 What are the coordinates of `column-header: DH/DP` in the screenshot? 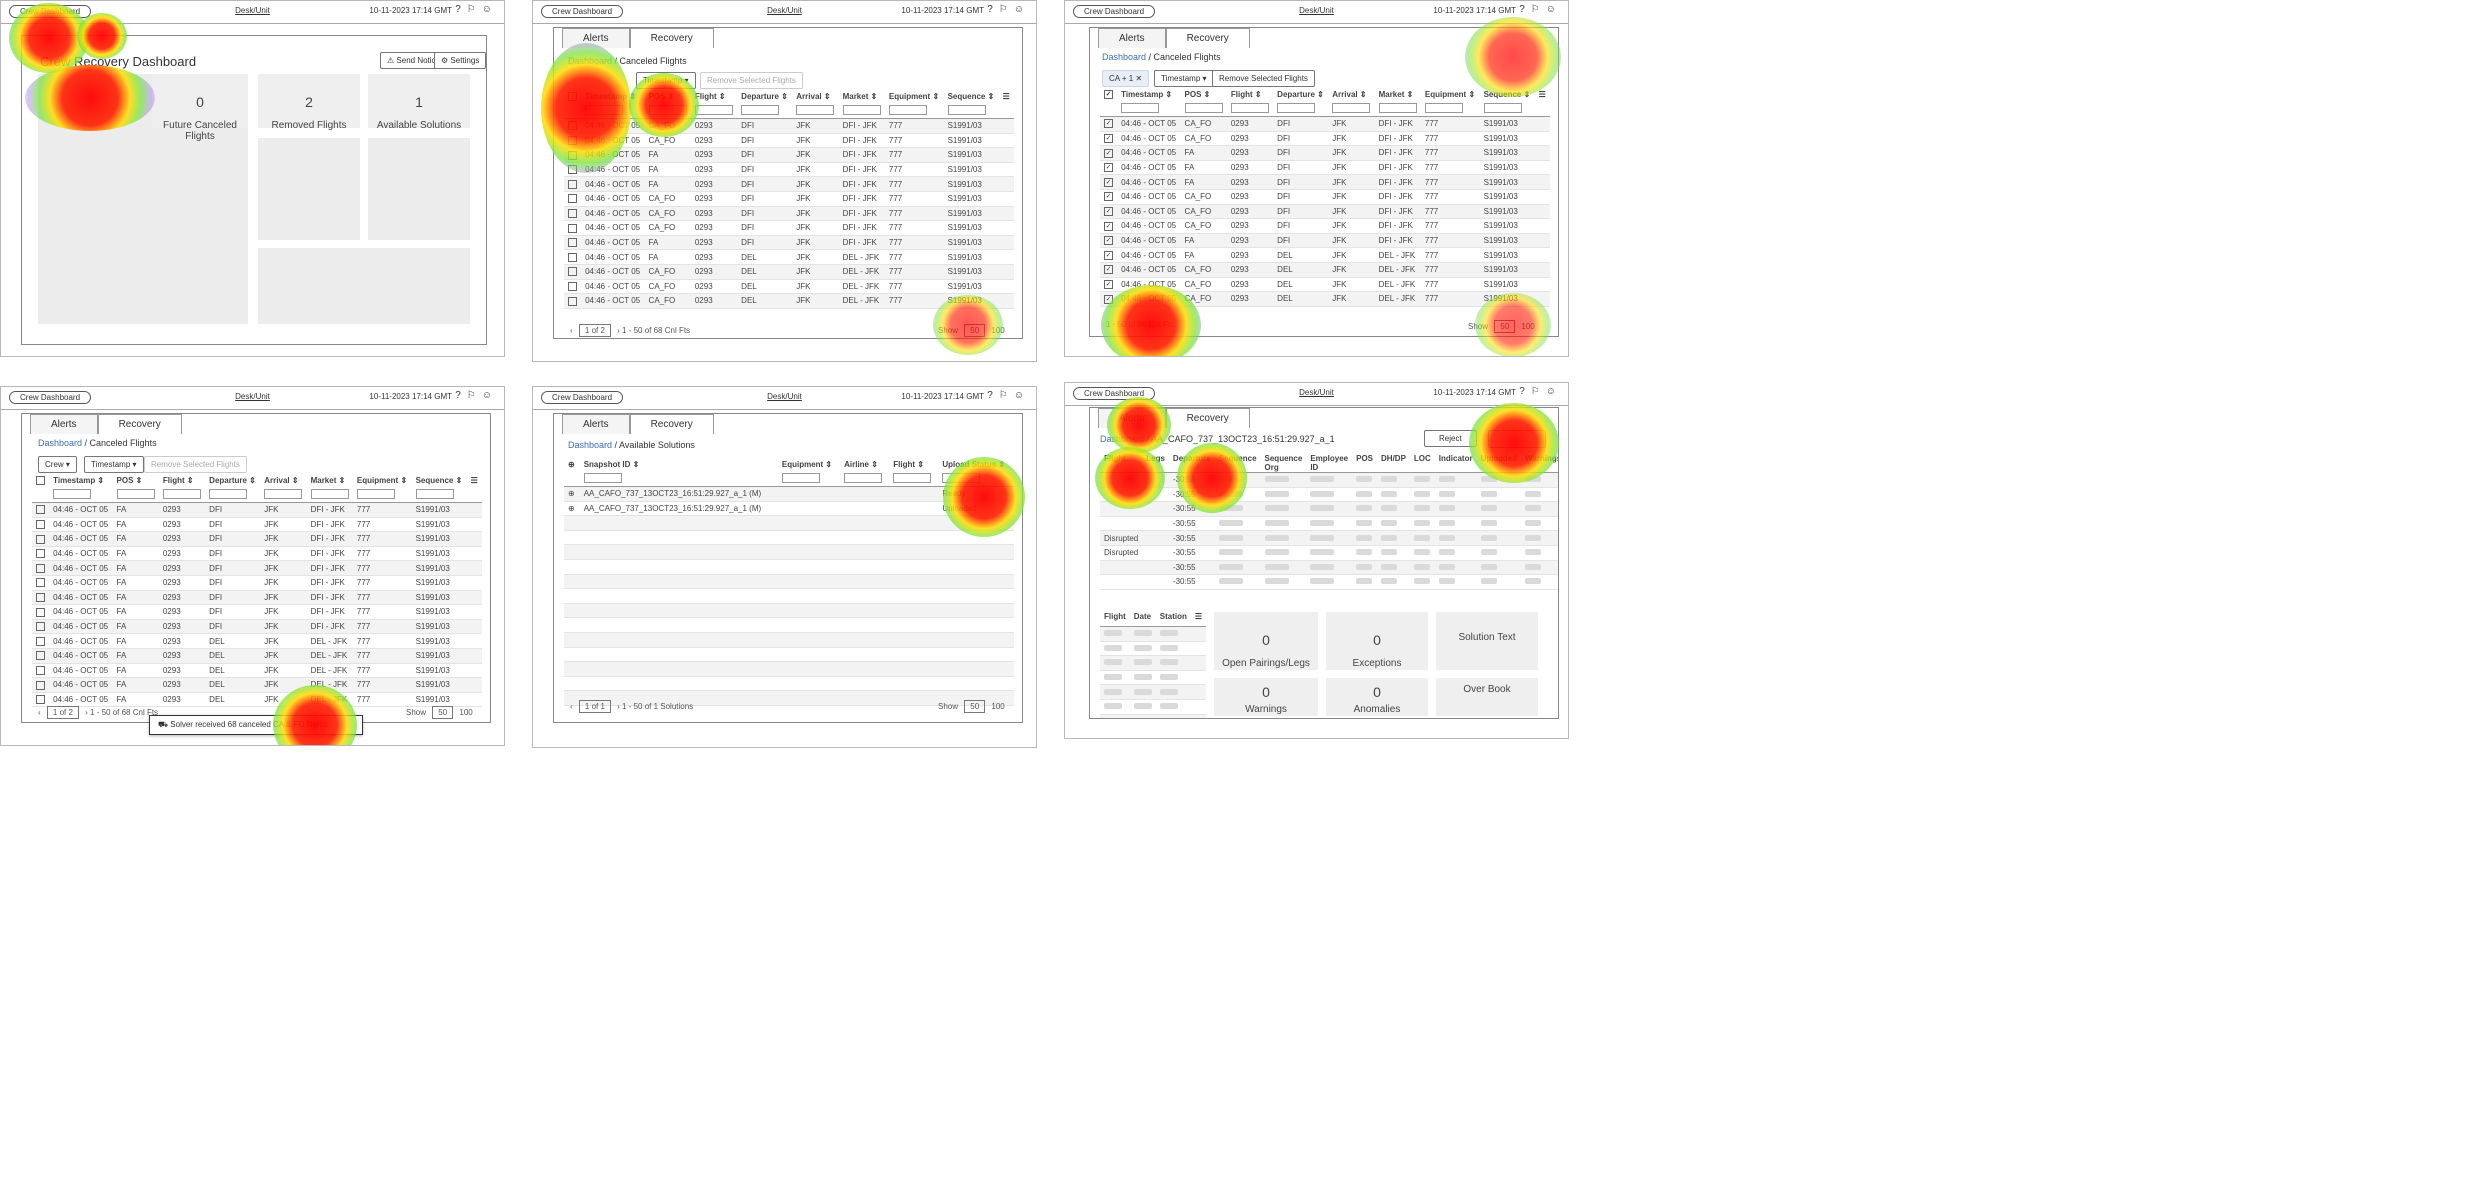 It's located at (1393, 463).